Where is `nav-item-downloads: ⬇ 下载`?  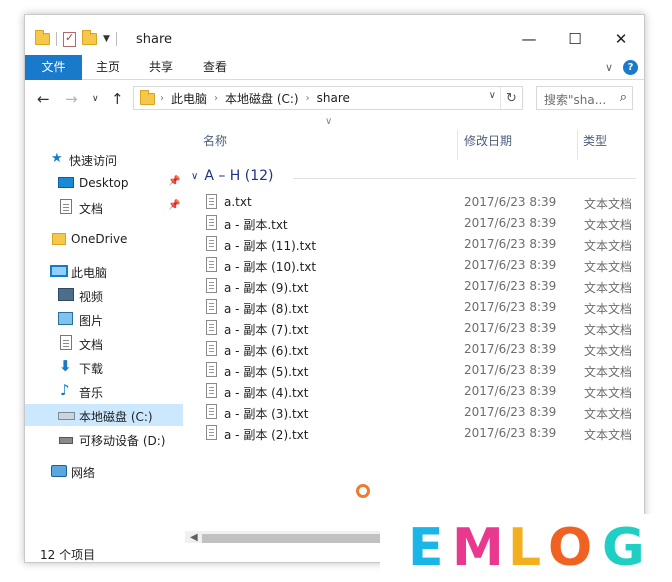 nav-item-downloads: ⬇ 下载 is located at coordinates (104, 367).